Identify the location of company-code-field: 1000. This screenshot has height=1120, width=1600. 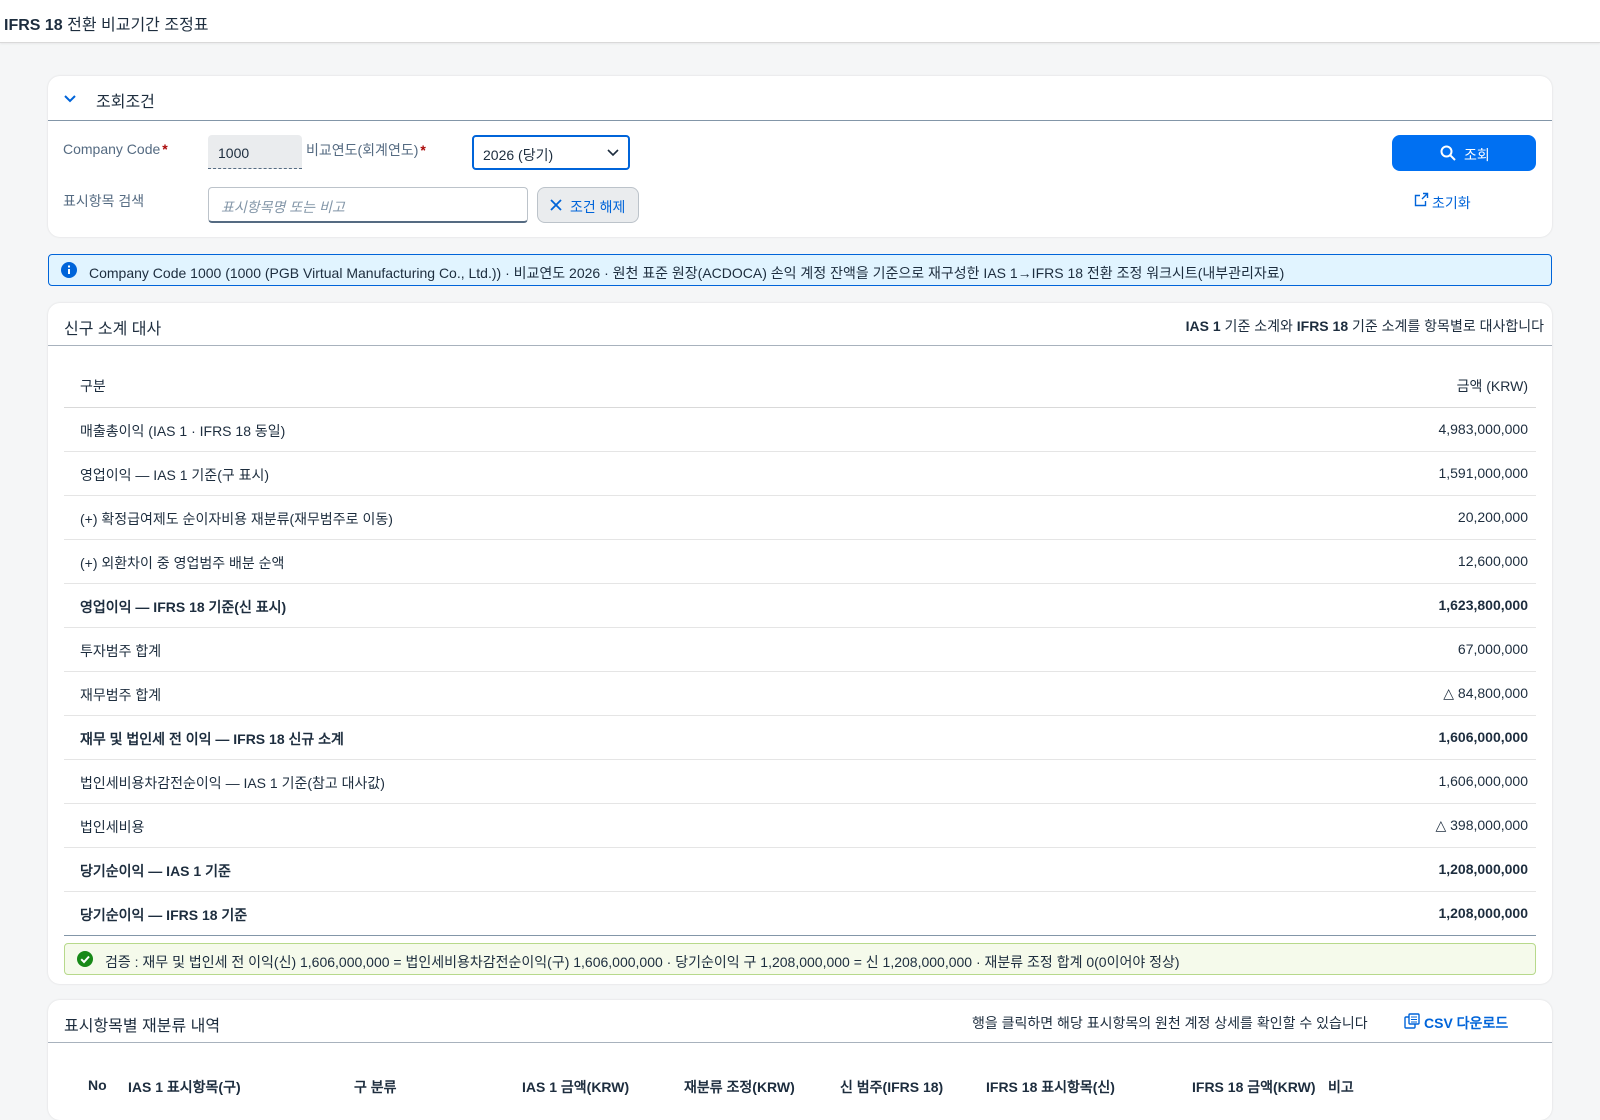
(255, 152).